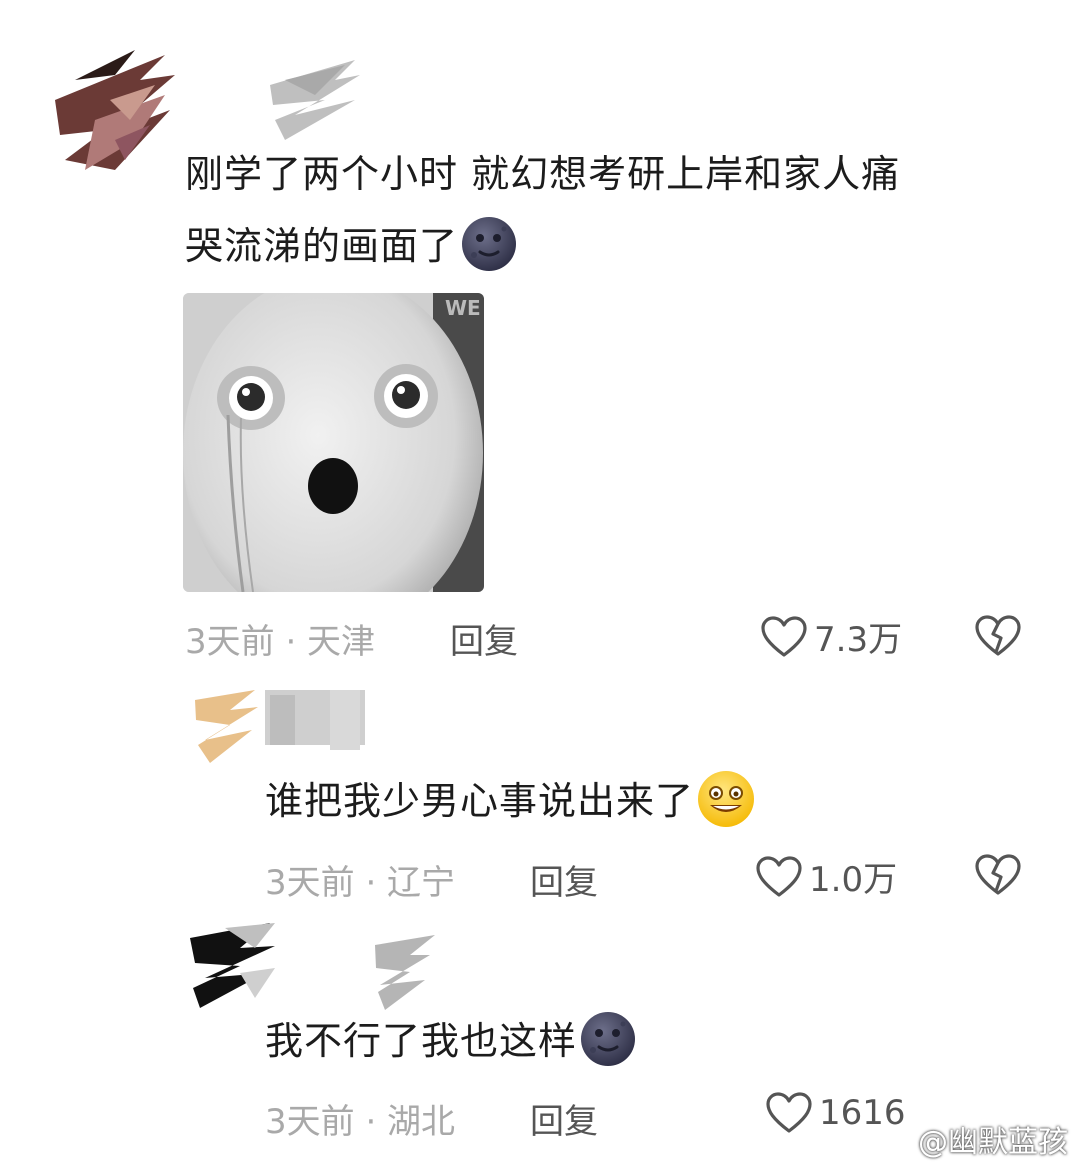  What do you see at coordinates (726, 798) in the screenshot?
I see `grinning-face-icon` at bounding box center [726, 798].